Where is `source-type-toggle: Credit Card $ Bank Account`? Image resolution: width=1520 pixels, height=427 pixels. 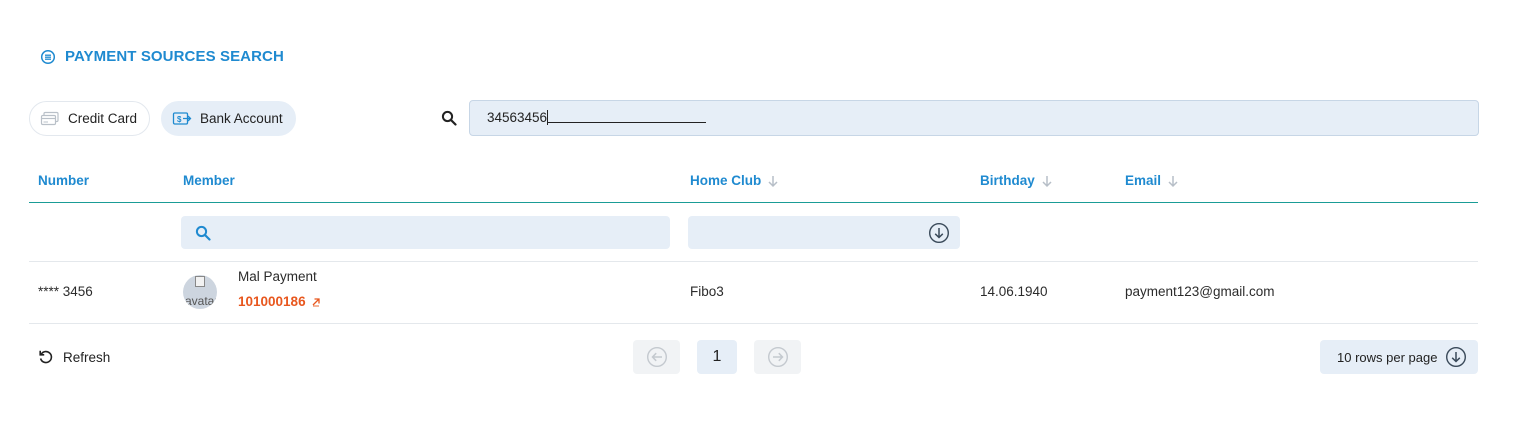
source-type-toggle: Credit Card $ Bank Account is located at coordinates (162, 118).